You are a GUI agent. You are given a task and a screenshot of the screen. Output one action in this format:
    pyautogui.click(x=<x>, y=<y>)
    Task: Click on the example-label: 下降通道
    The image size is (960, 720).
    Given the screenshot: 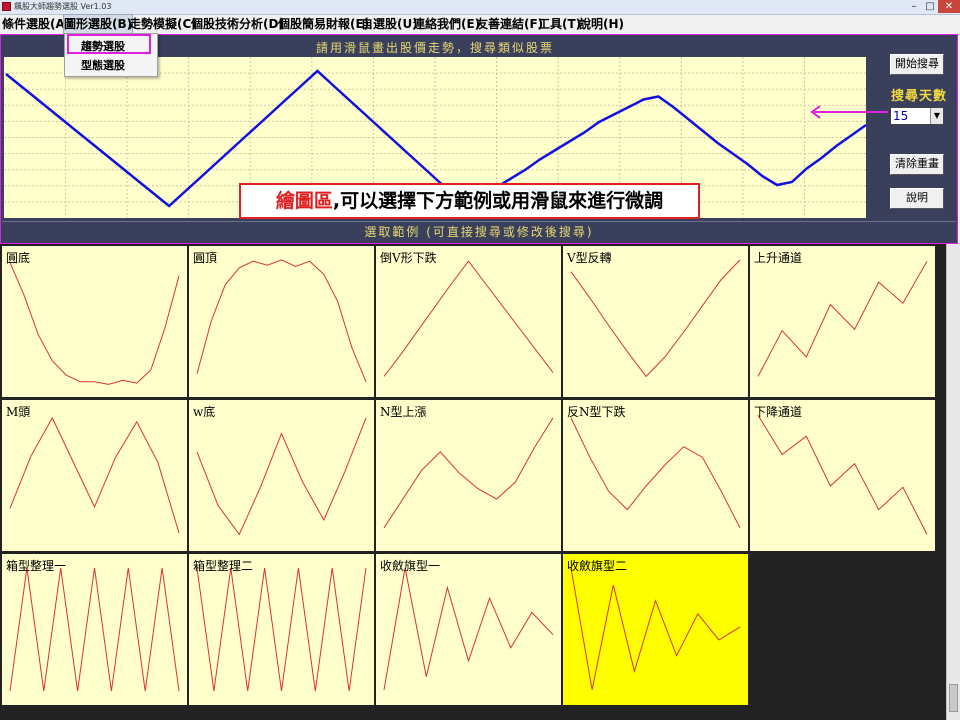 What is the action you would take?
    pyautogui.click(x=778, y=412)
    